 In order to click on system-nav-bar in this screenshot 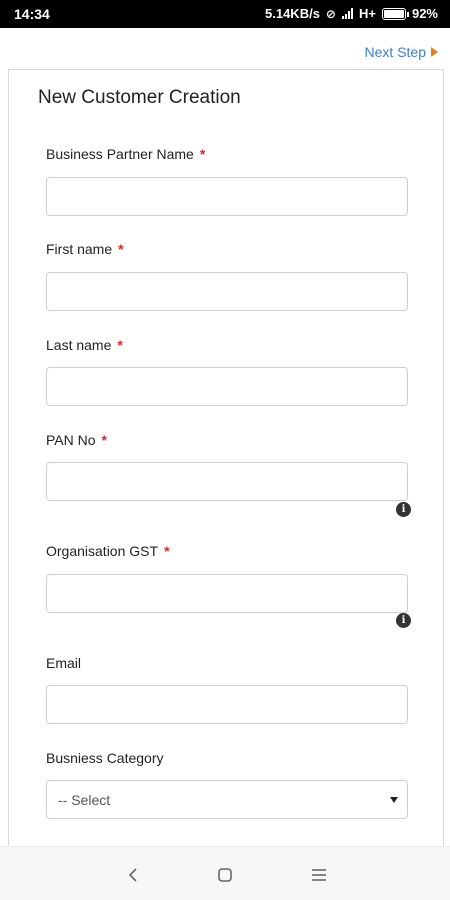, I will do `click(225, 873)`.